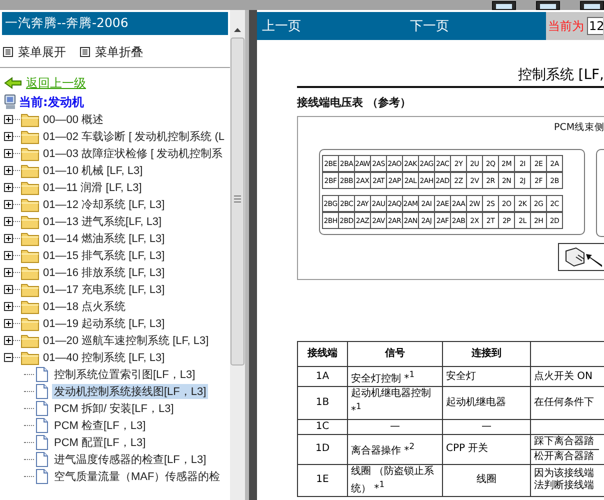  What do you see at coordinates (104, 323) in the screenshot?
I see `tree-item: 01—19 起动系统 [LF, L3]` at bounding box center [104, 323].